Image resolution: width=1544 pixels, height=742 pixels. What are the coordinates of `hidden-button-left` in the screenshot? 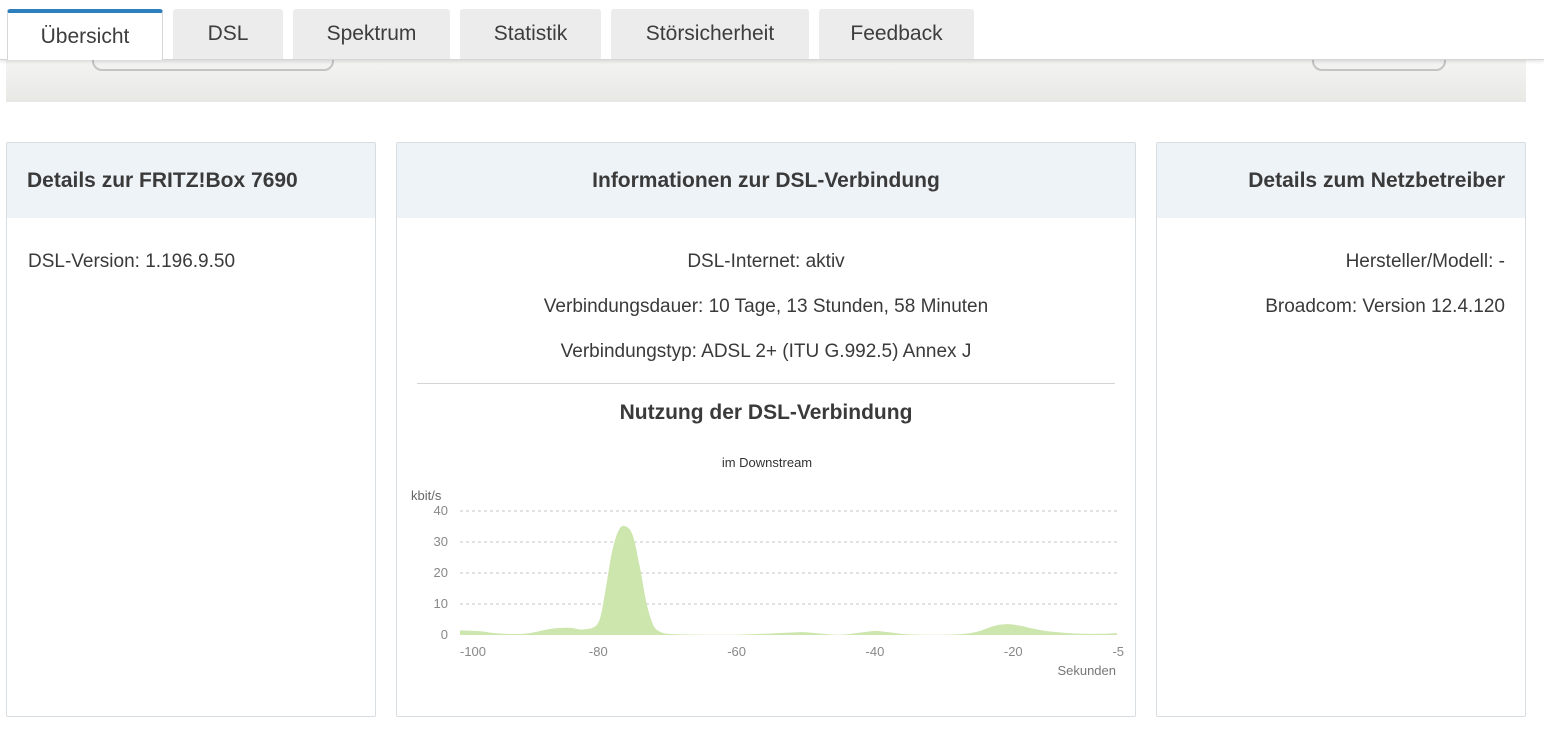 It's located at (213, 65).